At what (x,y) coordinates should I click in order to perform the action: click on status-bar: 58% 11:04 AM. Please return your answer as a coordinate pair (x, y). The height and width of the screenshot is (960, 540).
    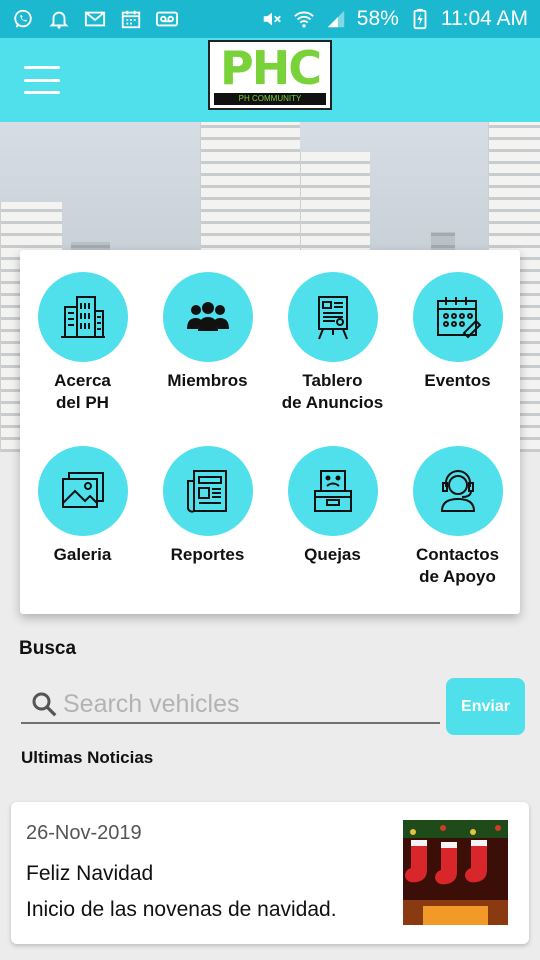
    Looking at the image, I should click on (270, 19).